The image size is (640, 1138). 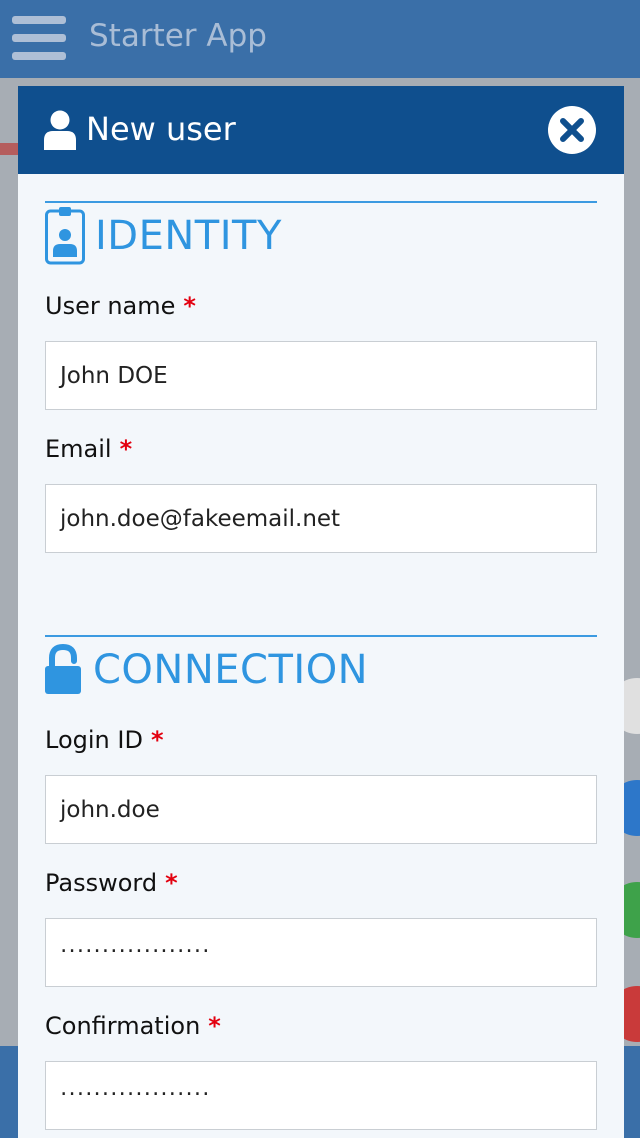 I want to click on confirmation-field: Confirmation * ․․․․․․․․․․․․․․․․․․, so click(x=321, y=1070).